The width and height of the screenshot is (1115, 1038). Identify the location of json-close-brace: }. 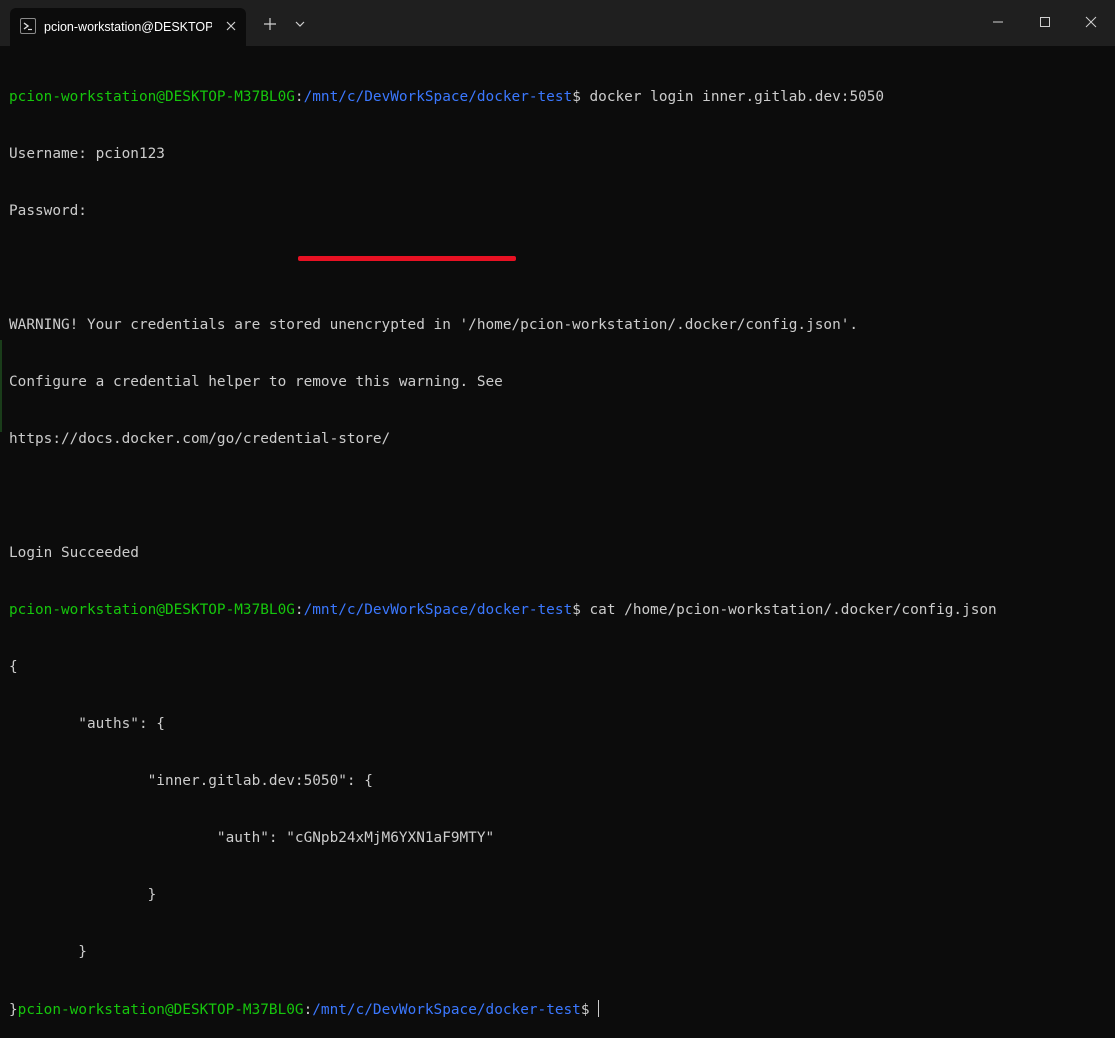
(13, 1010).